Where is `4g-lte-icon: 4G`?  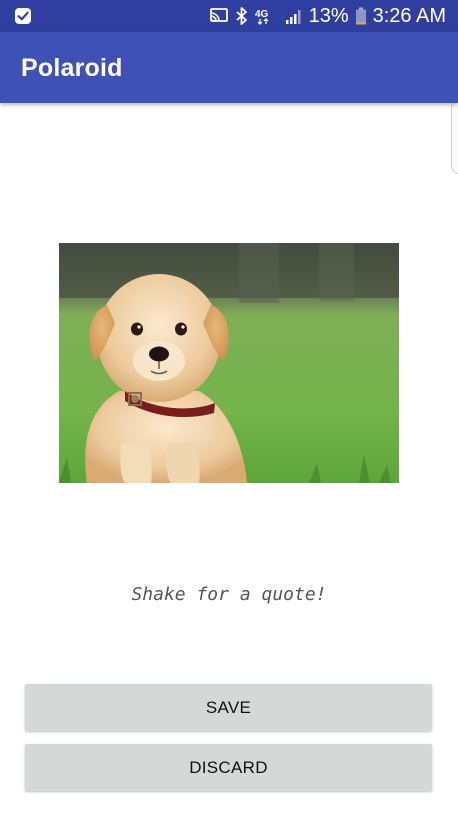
4g-lte-icon: 4G is located at coordinates (267, 16).